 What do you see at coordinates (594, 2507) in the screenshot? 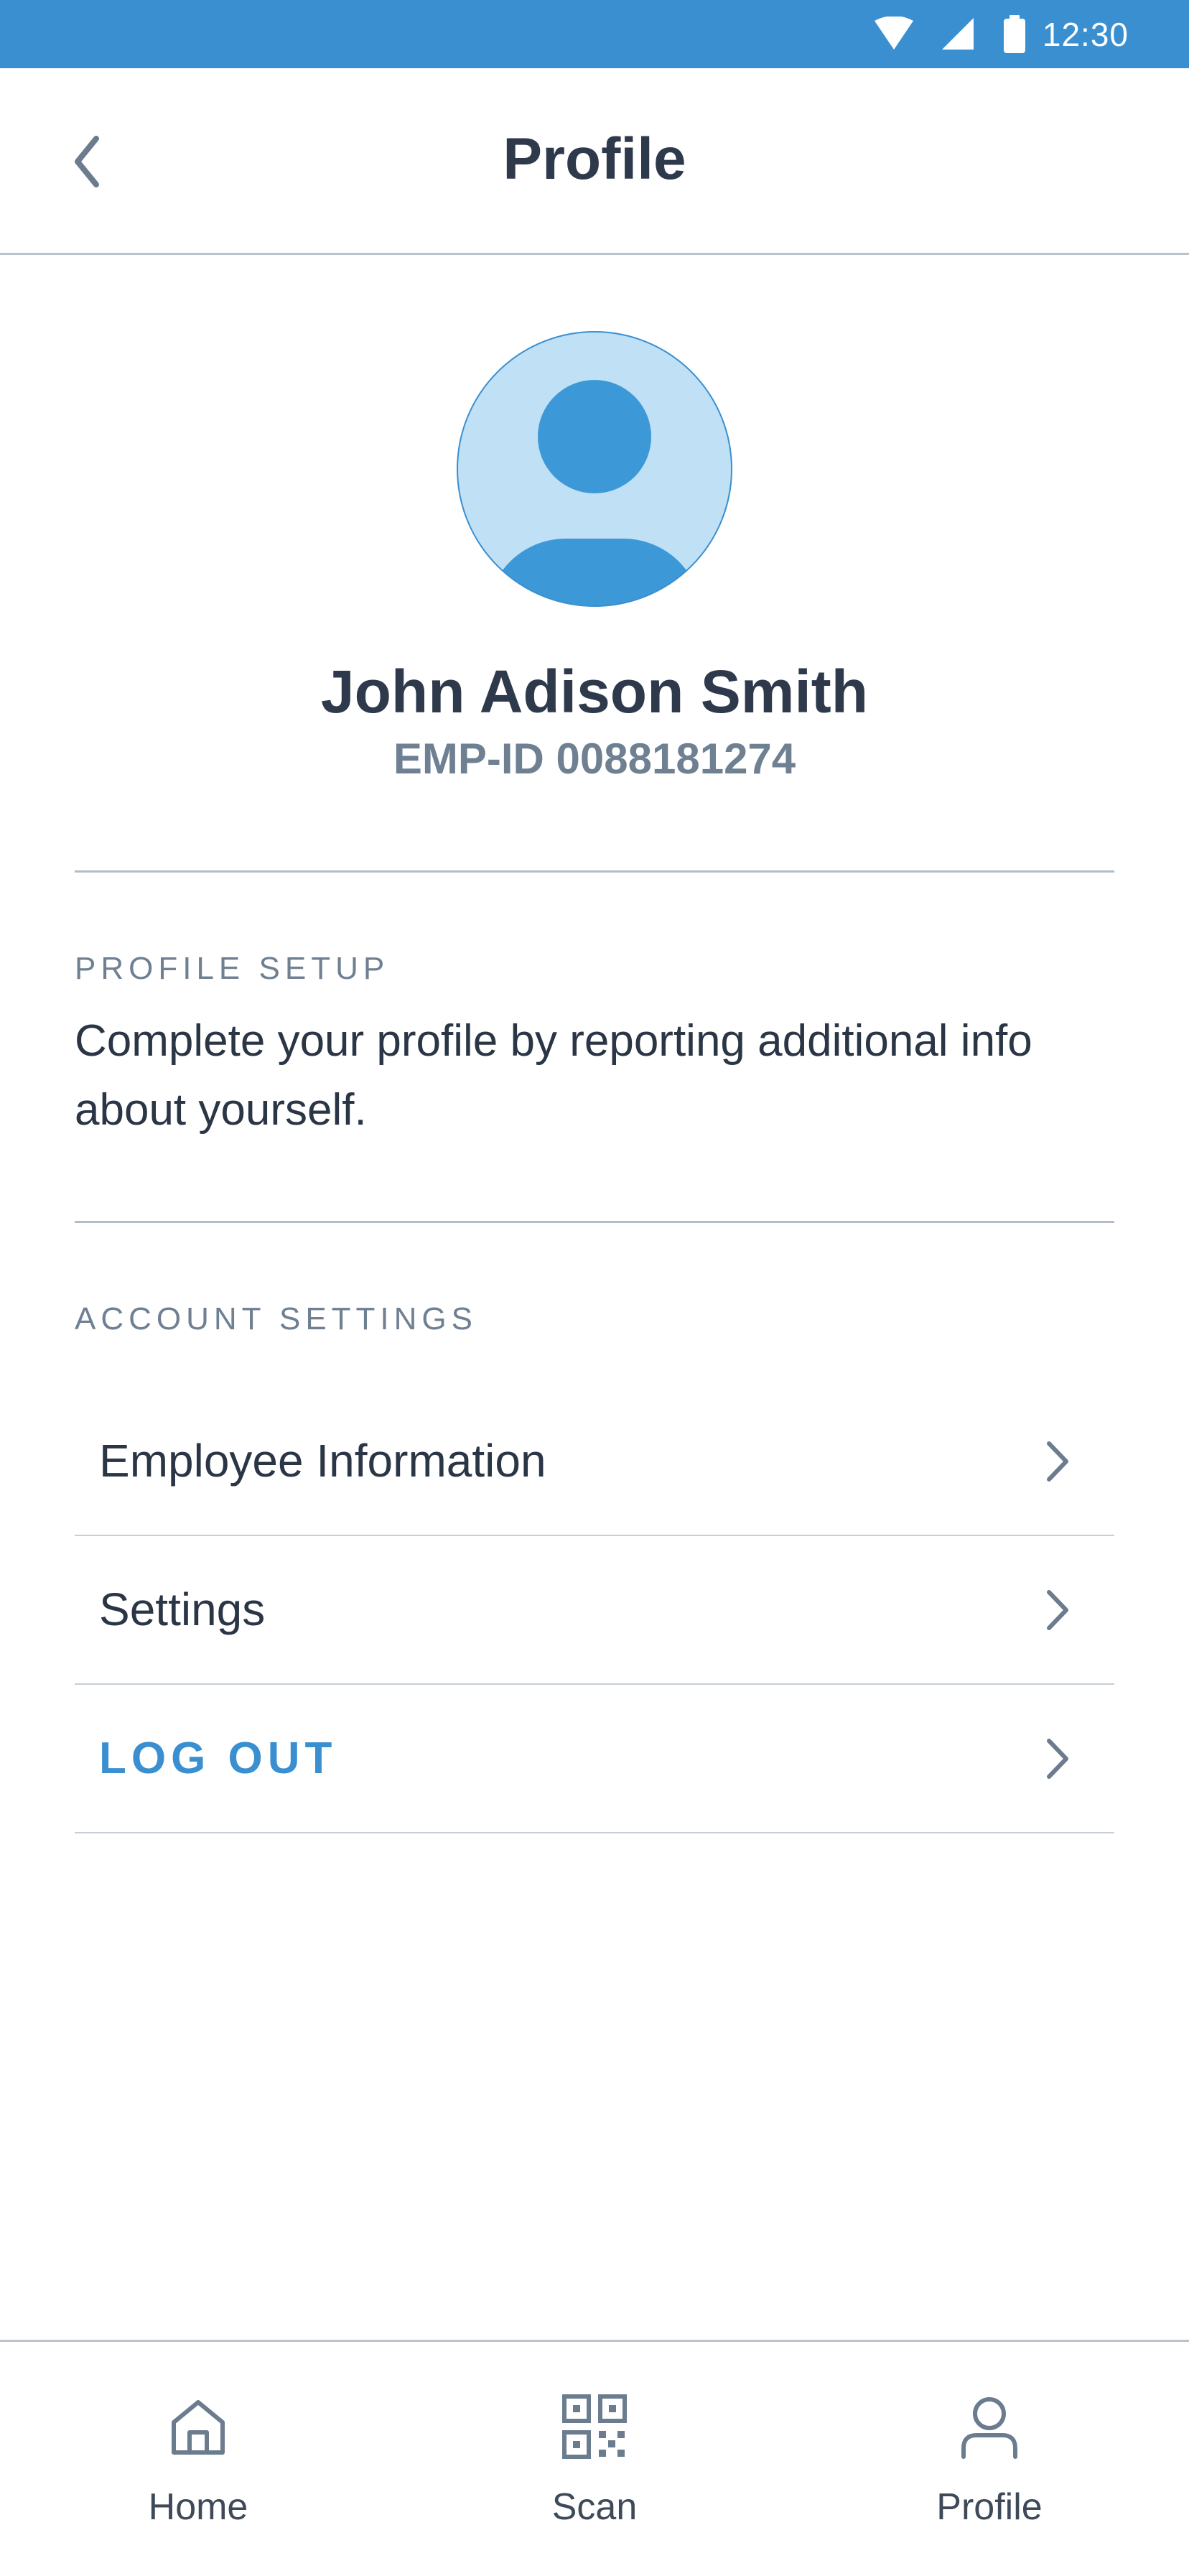
I see `nav-label-scan: Scan` at bounding box center [594, 2507].